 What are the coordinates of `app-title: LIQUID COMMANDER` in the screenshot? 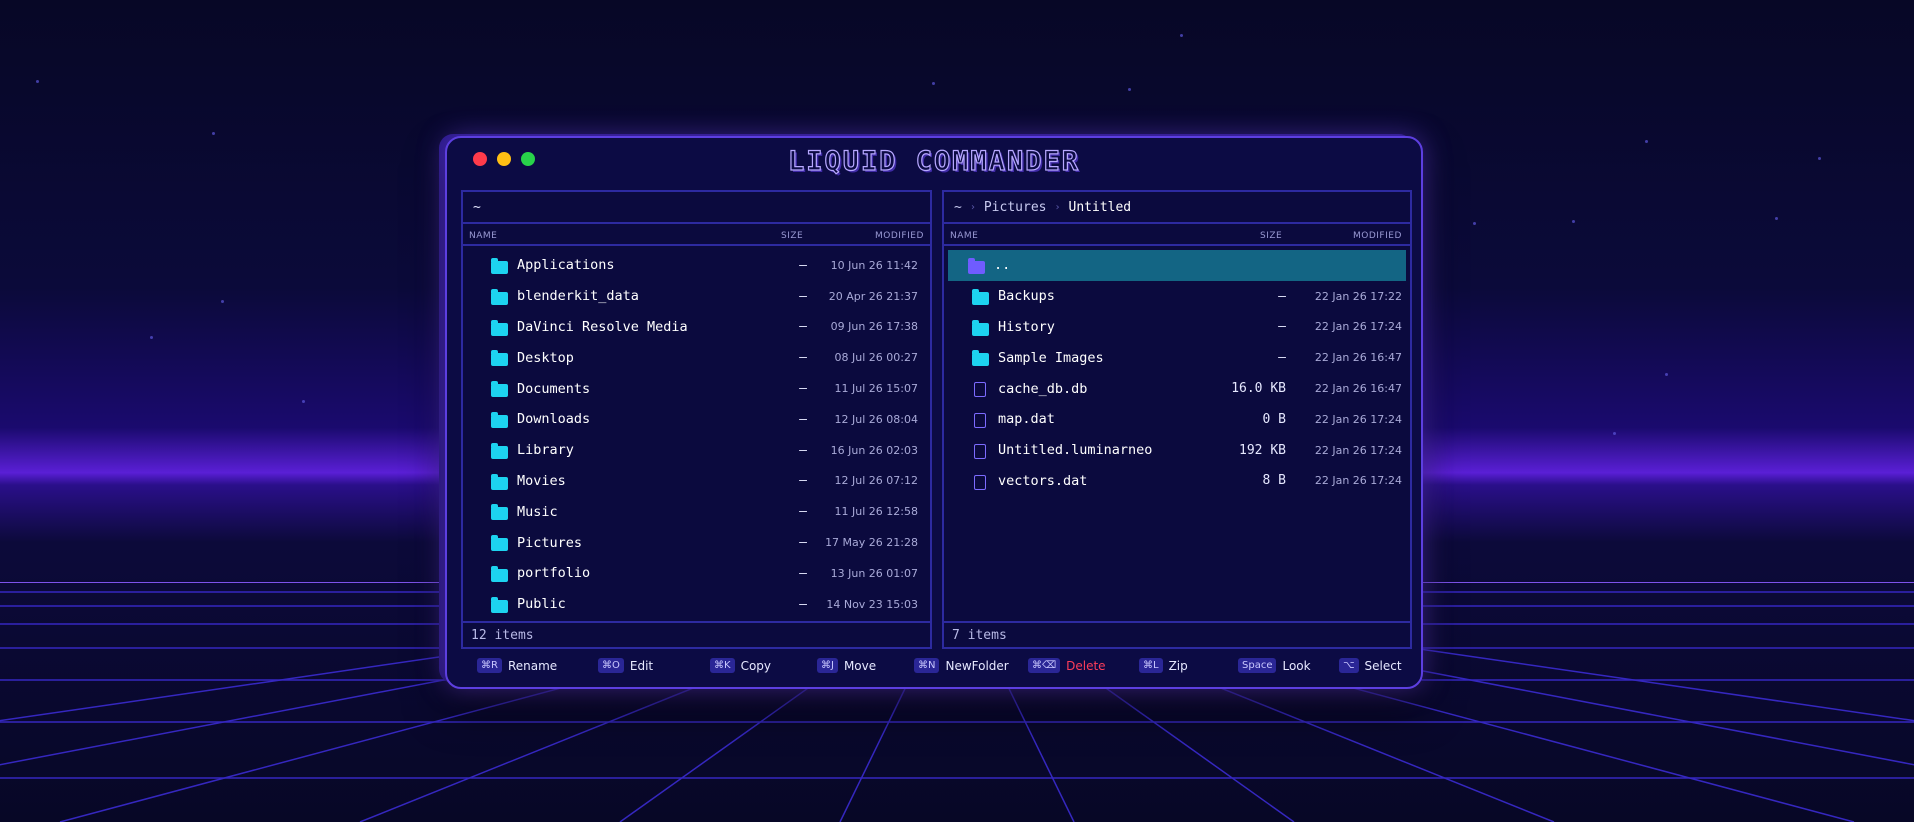 It's located at (934, 161).